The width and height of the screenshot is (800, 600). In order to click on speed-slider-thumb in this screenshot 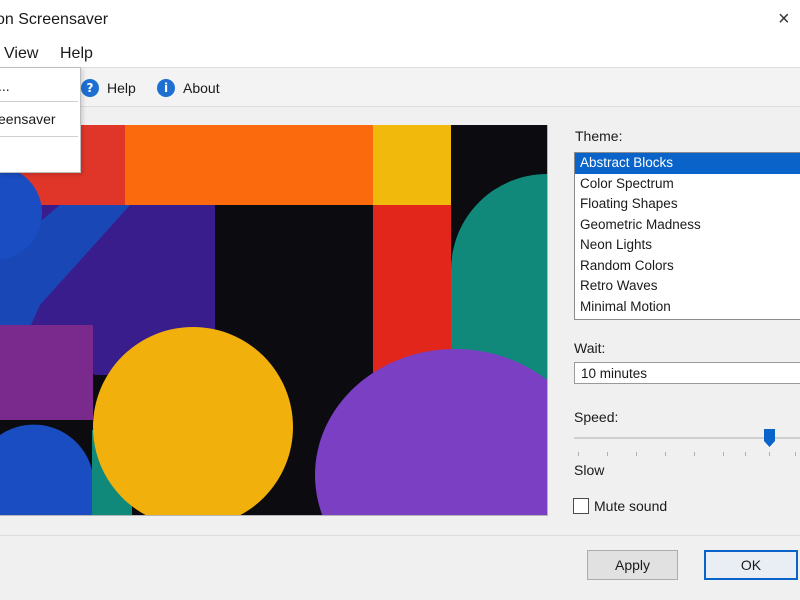, I will do `click(769, 438)`.